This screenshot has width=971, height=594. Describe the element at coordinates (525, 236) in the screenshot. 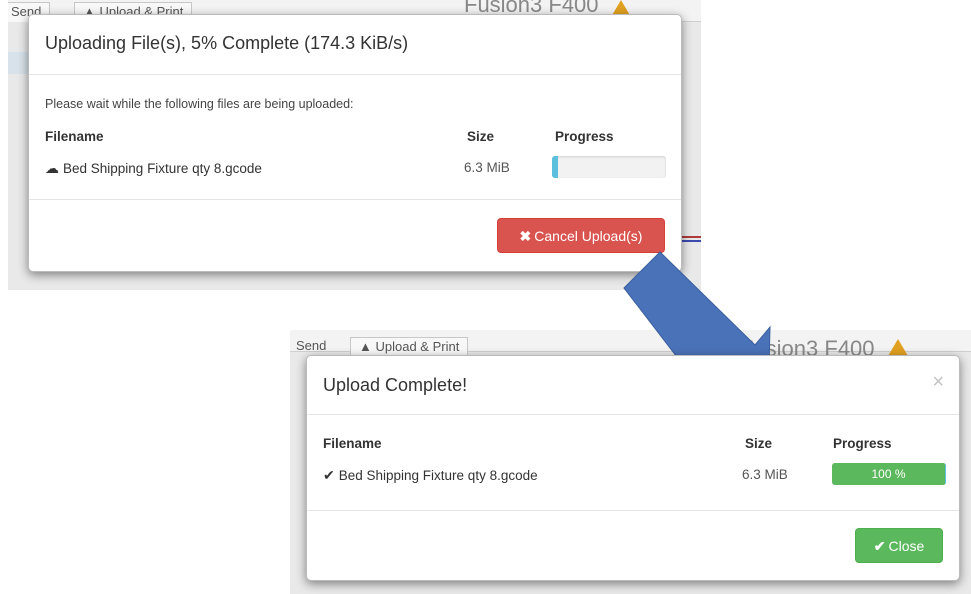

I see `cancel-x-icon: ✖` at that location.